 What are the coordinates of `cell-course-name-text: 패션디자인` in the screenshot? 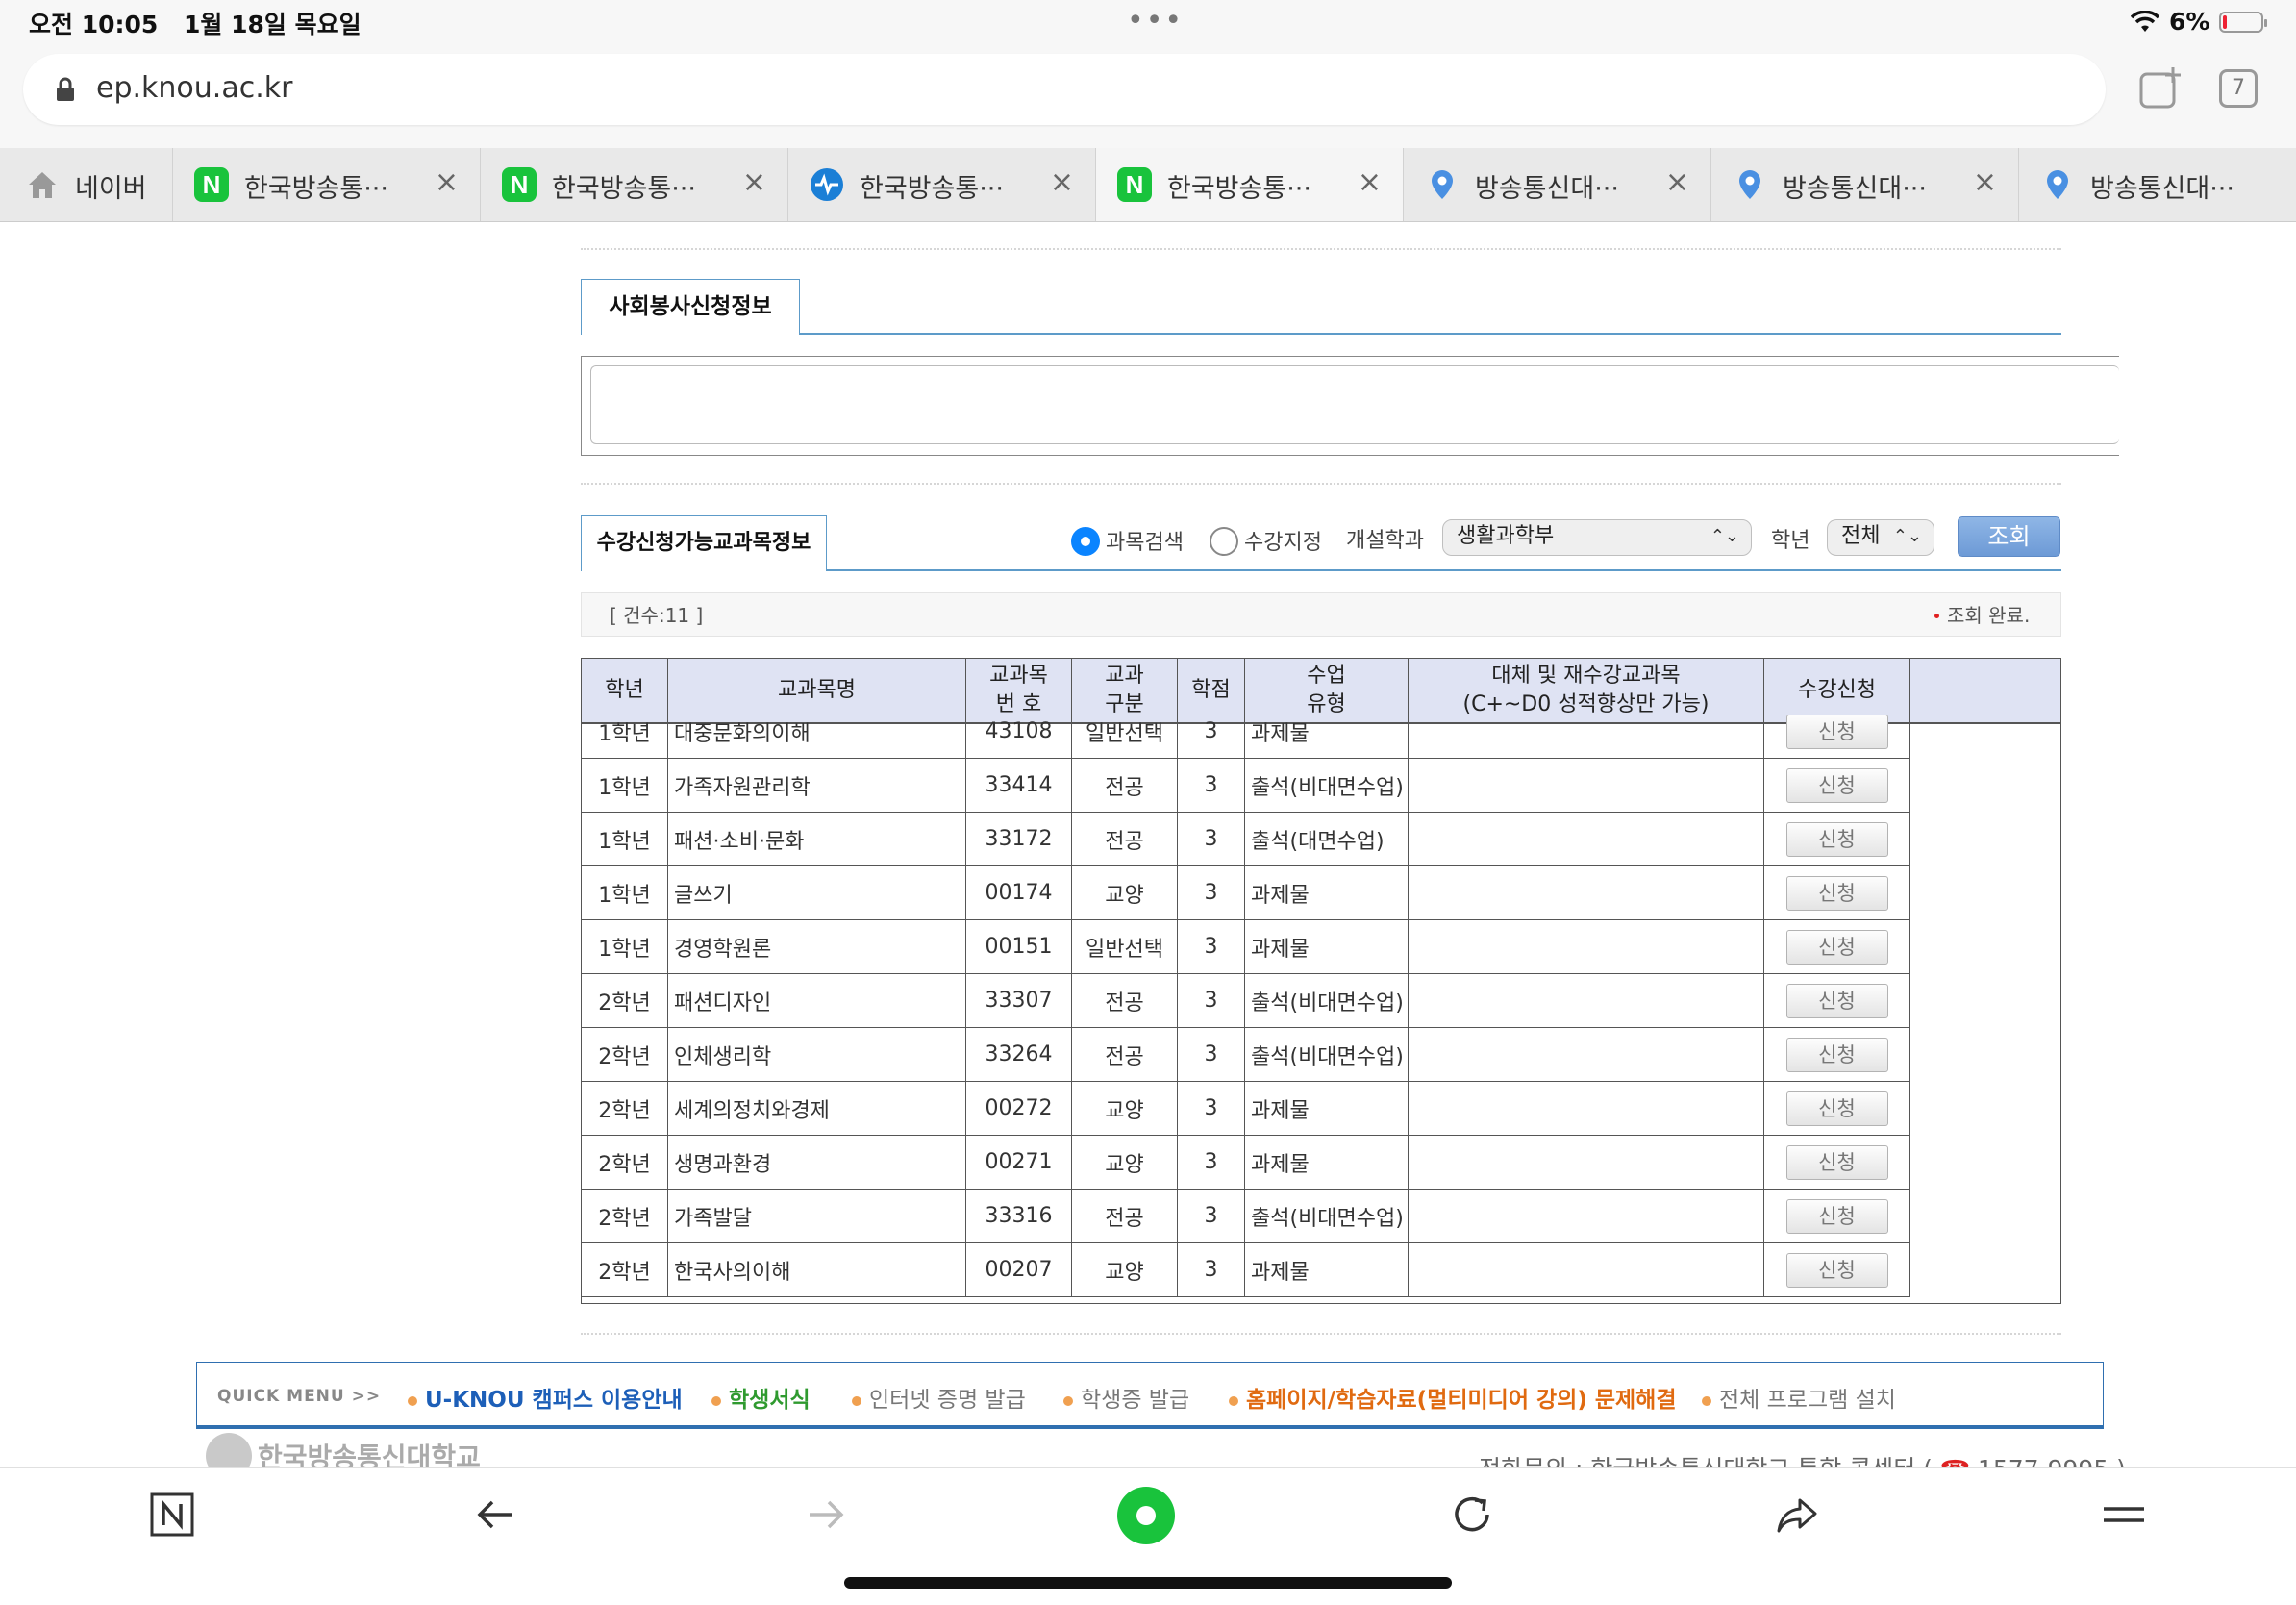 It's located at (723, 1003).